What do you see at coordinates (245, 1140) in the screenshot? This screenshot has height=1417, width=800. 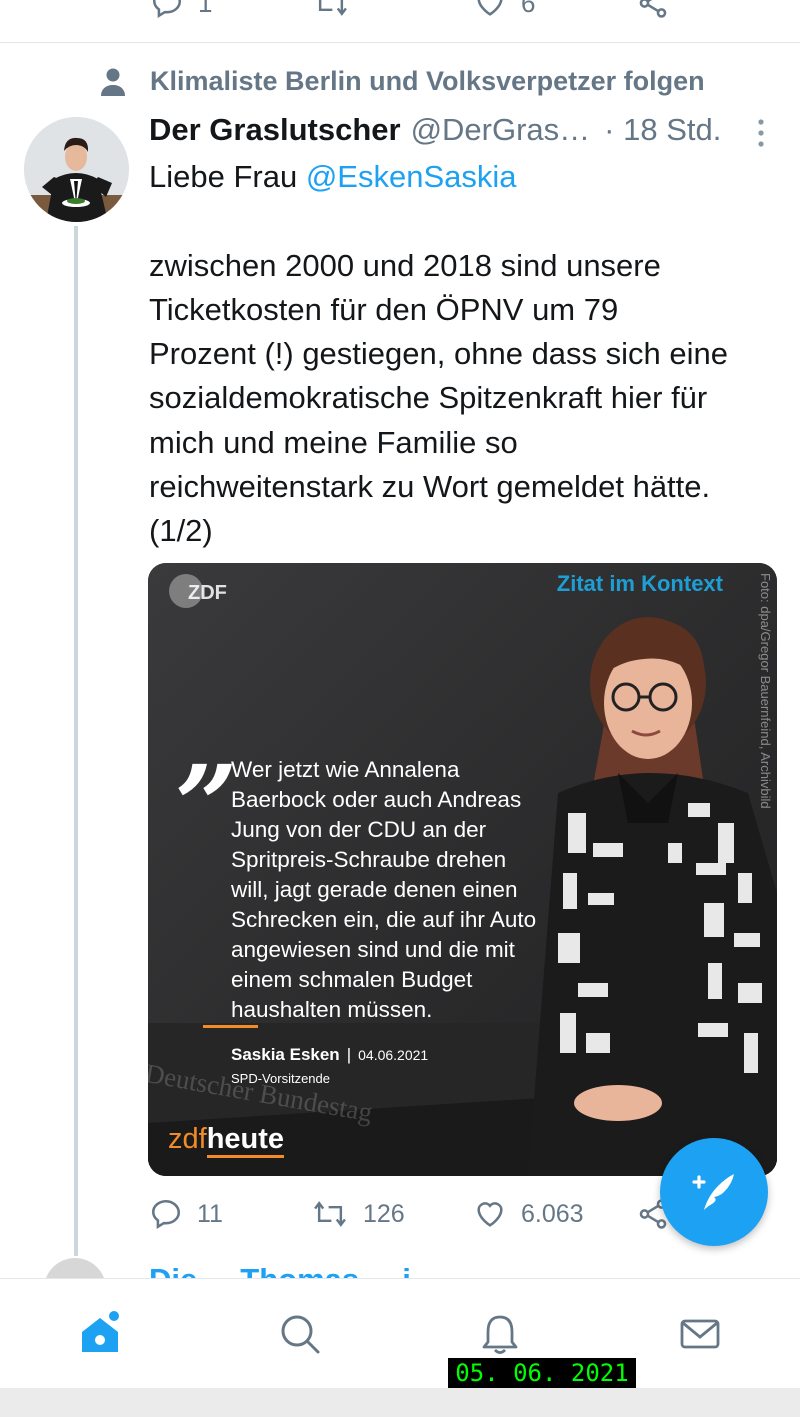 I see `brand-heute: heute` at bounding box center [245, 1140].